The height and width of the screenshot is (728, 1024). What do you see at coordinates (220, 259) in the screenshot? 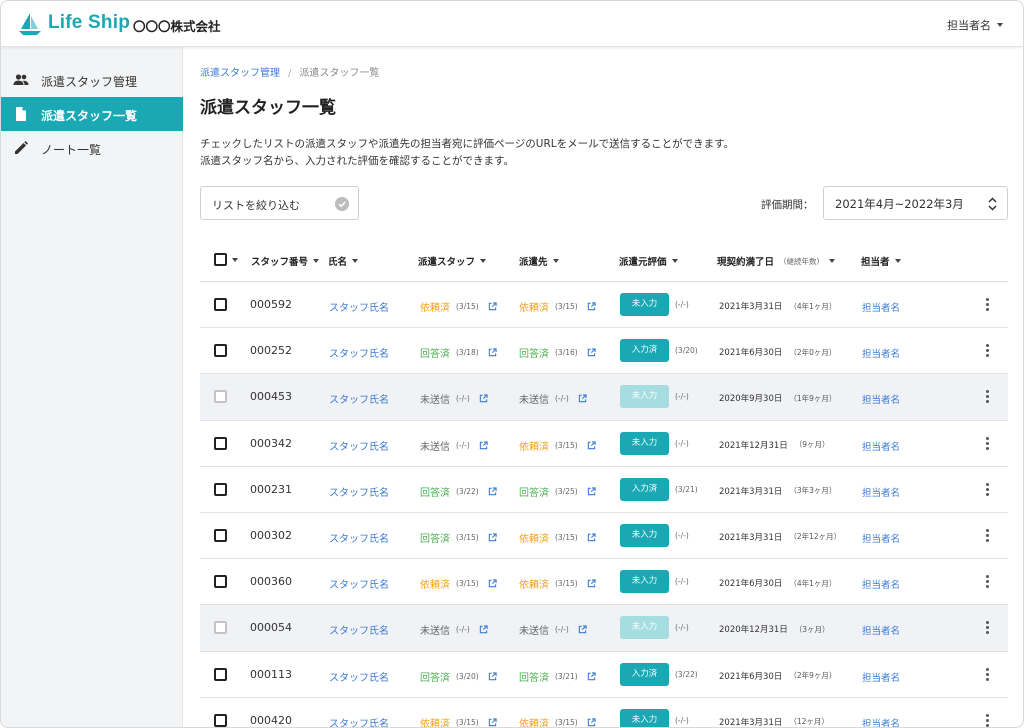
I see `select-all-checkbox` at bounding box center [220, 259].